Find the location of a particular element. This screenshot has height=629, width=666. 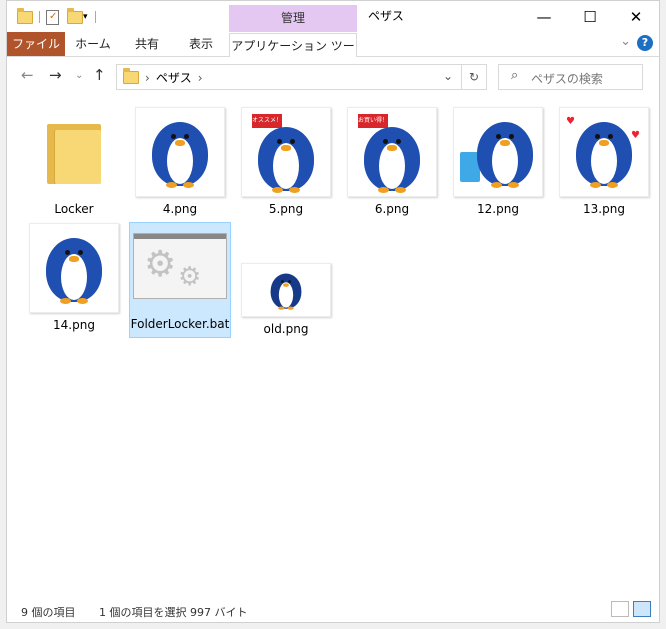

file-name: 14.png is located at coordinates (74, 325).